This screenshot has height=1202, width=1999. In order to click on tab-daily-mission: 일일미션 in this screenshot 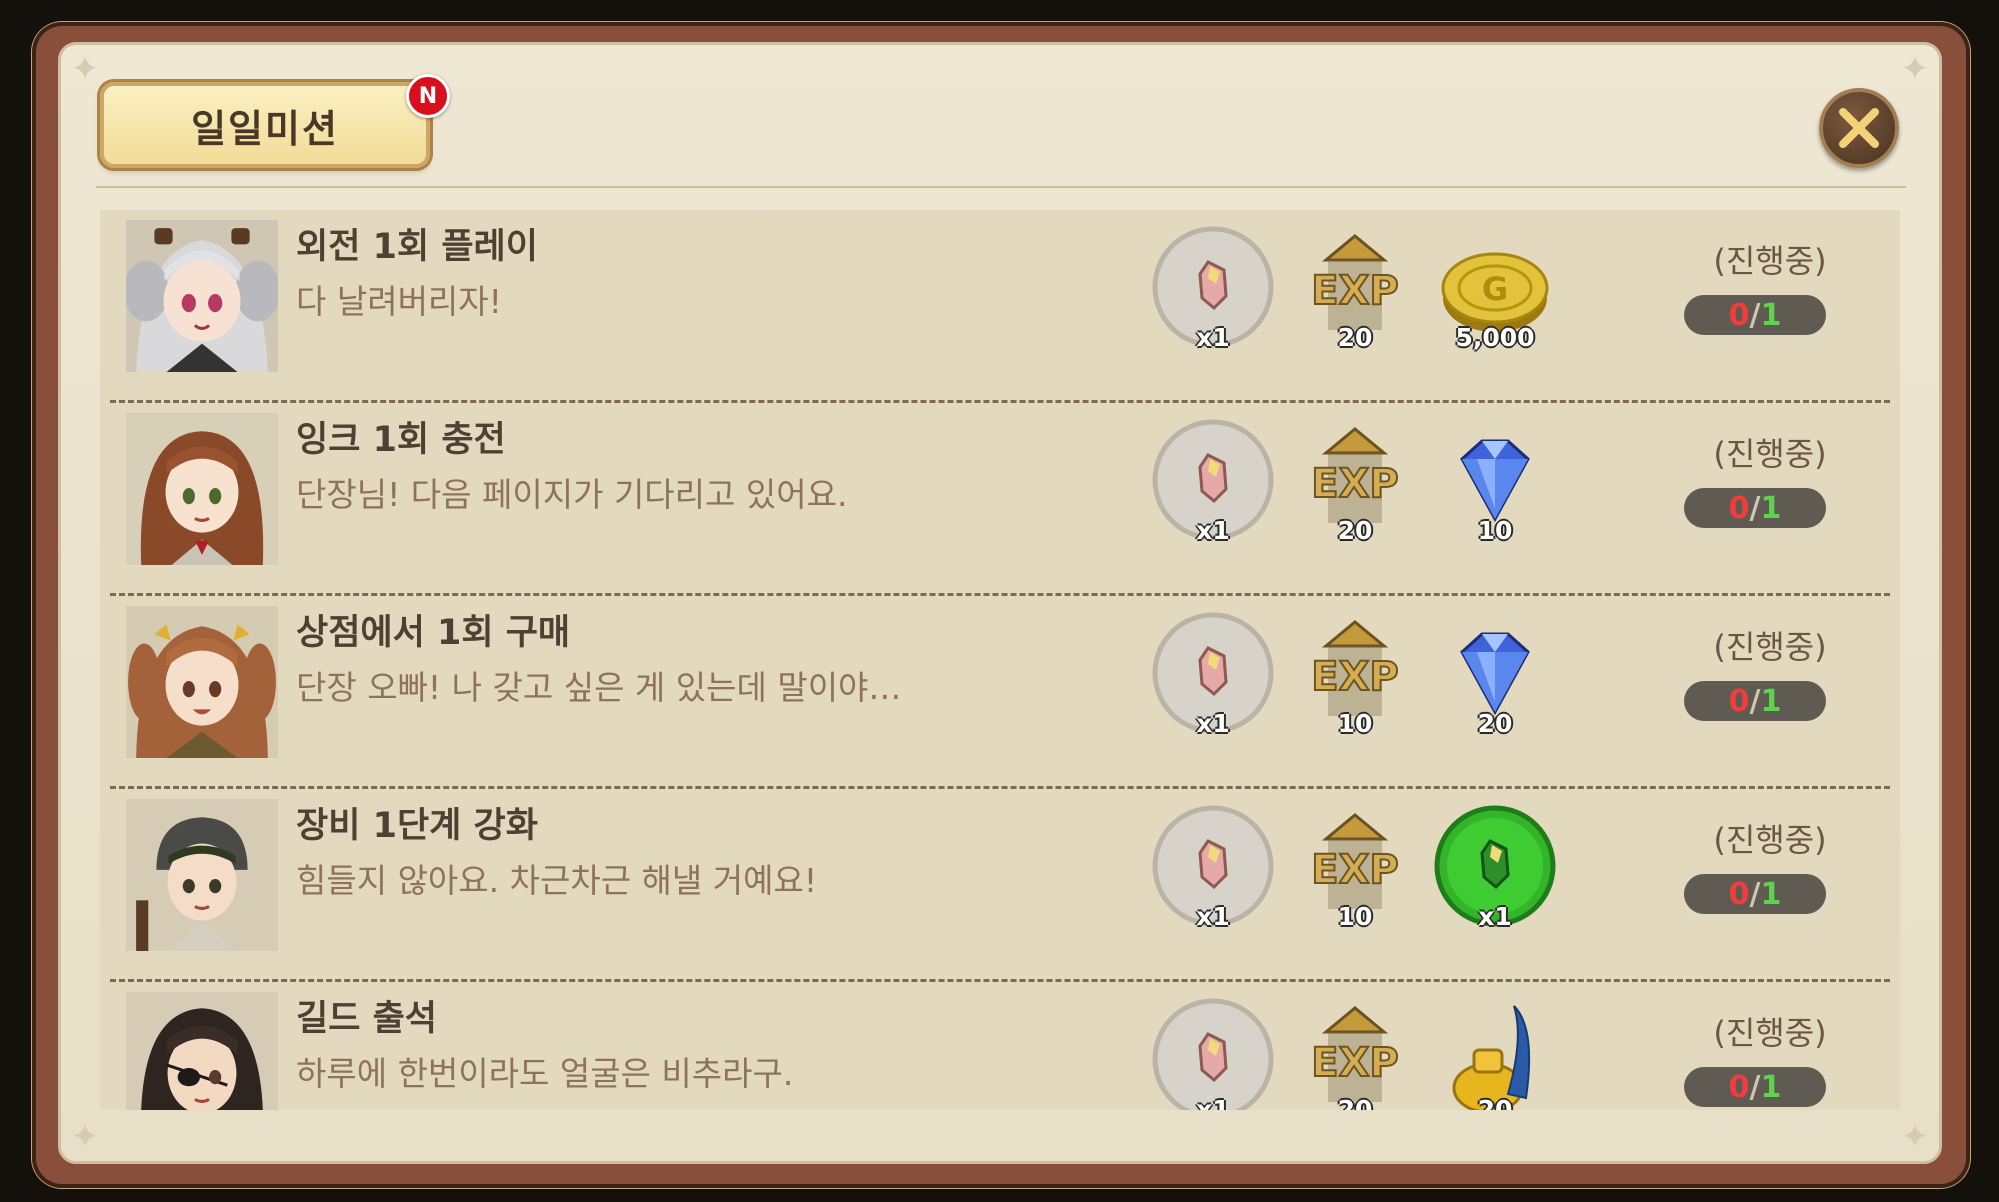, I will do `click(265, 125)`.